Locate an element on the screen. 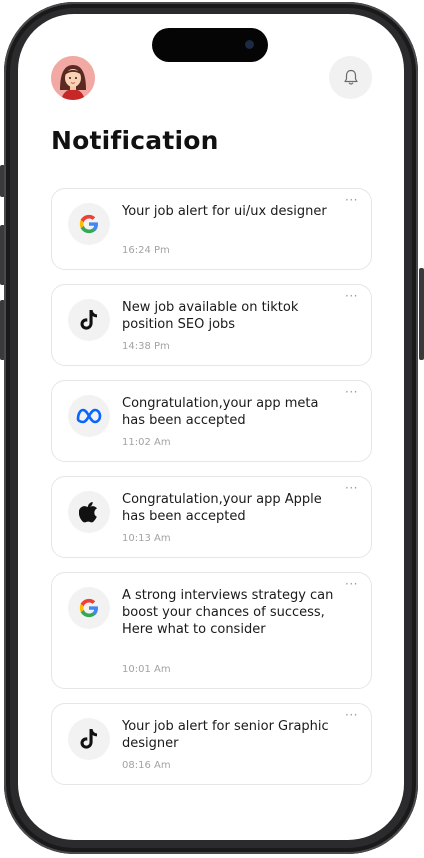 Image resolution: width=424 pixels, height=858 pixels. notification-time: 08:16 Am is located at coordinates (146, 765).